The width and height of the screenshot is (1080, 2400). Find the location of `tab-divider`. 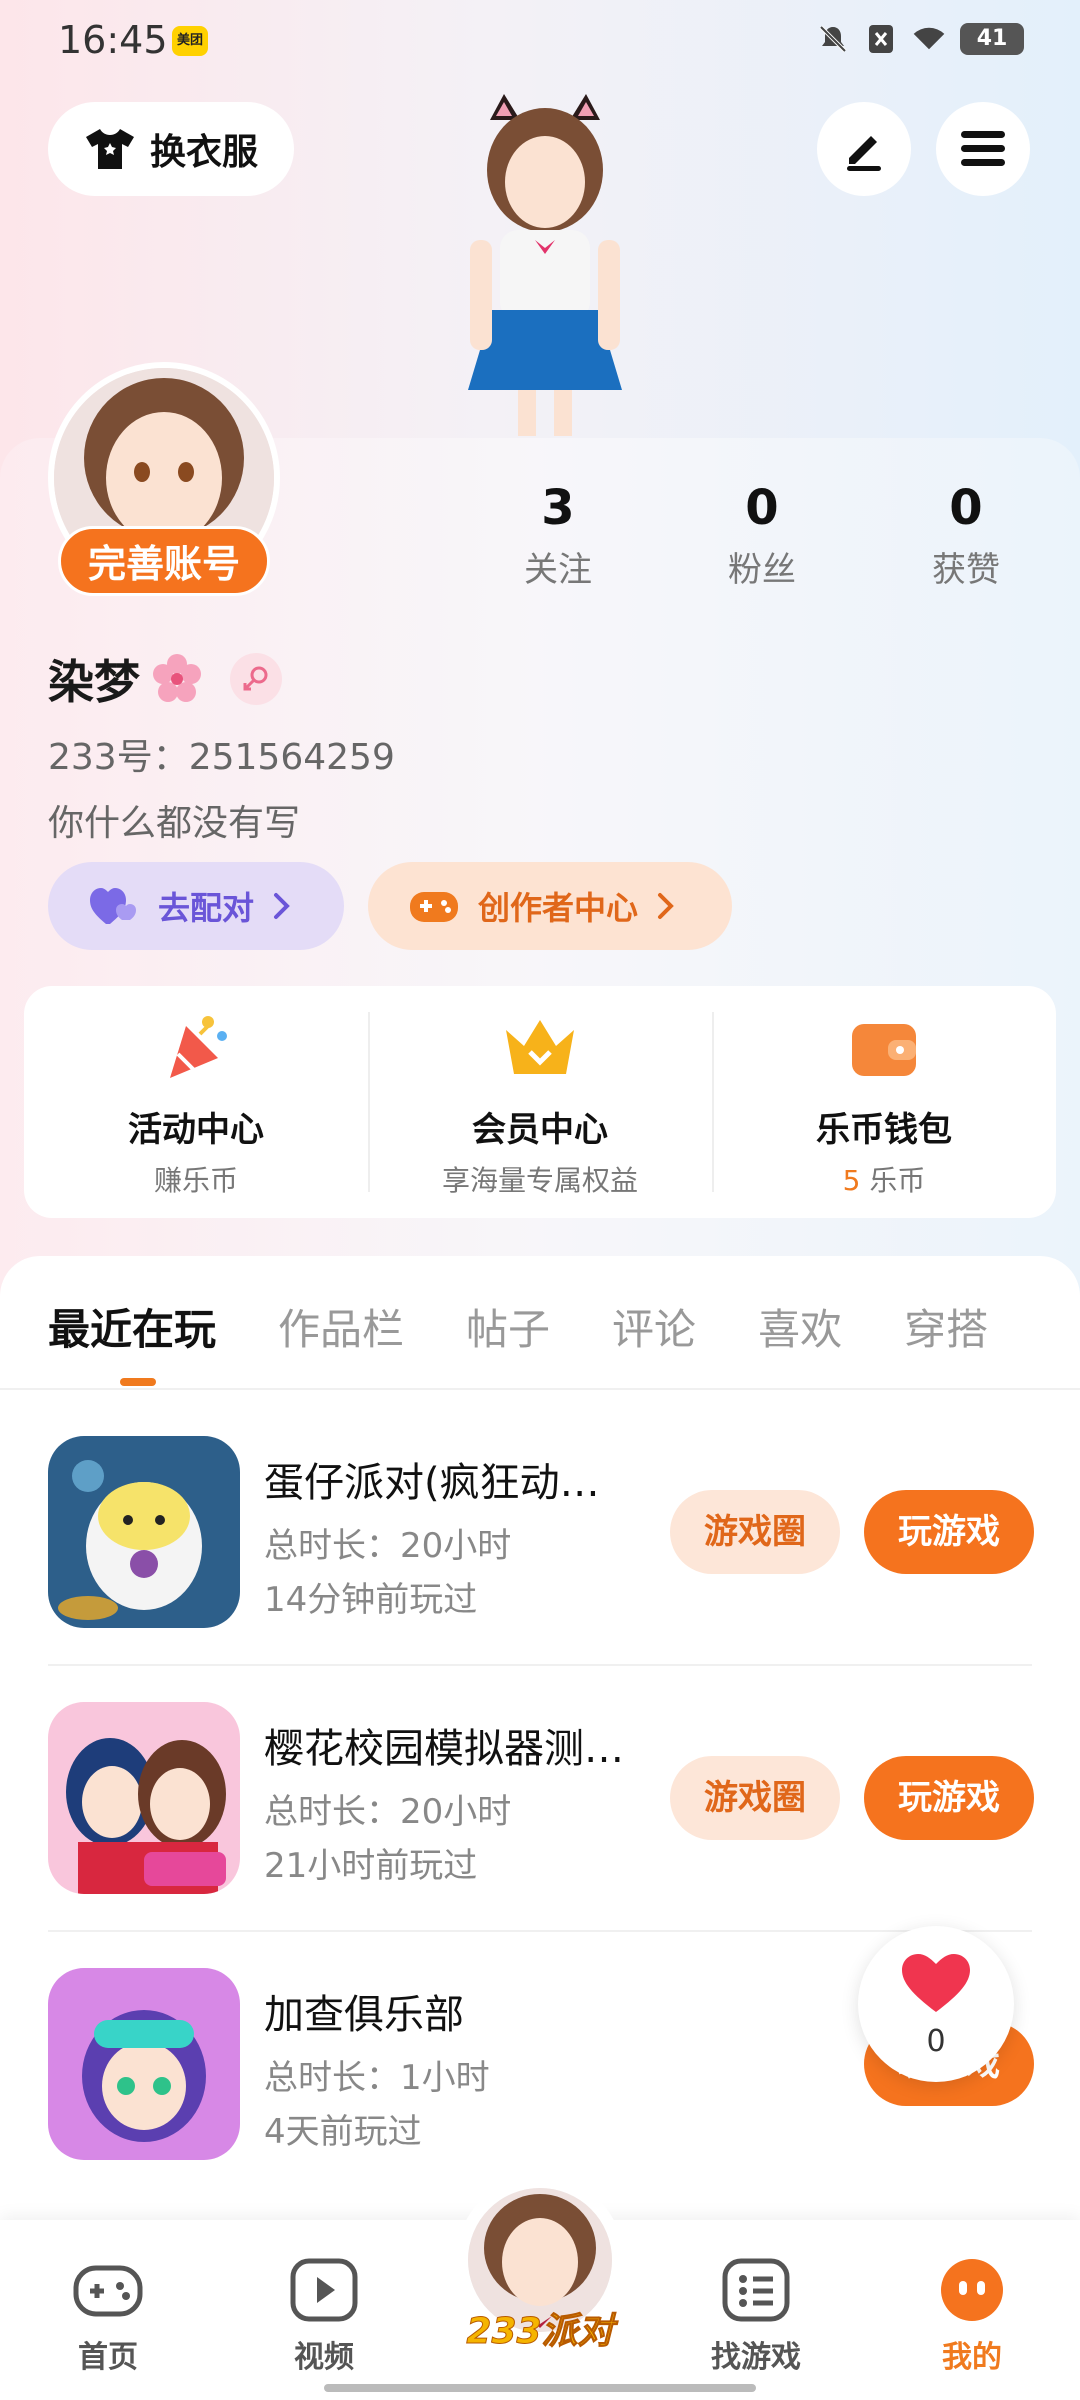

tab-divider is located at coordinates (540, 1389).